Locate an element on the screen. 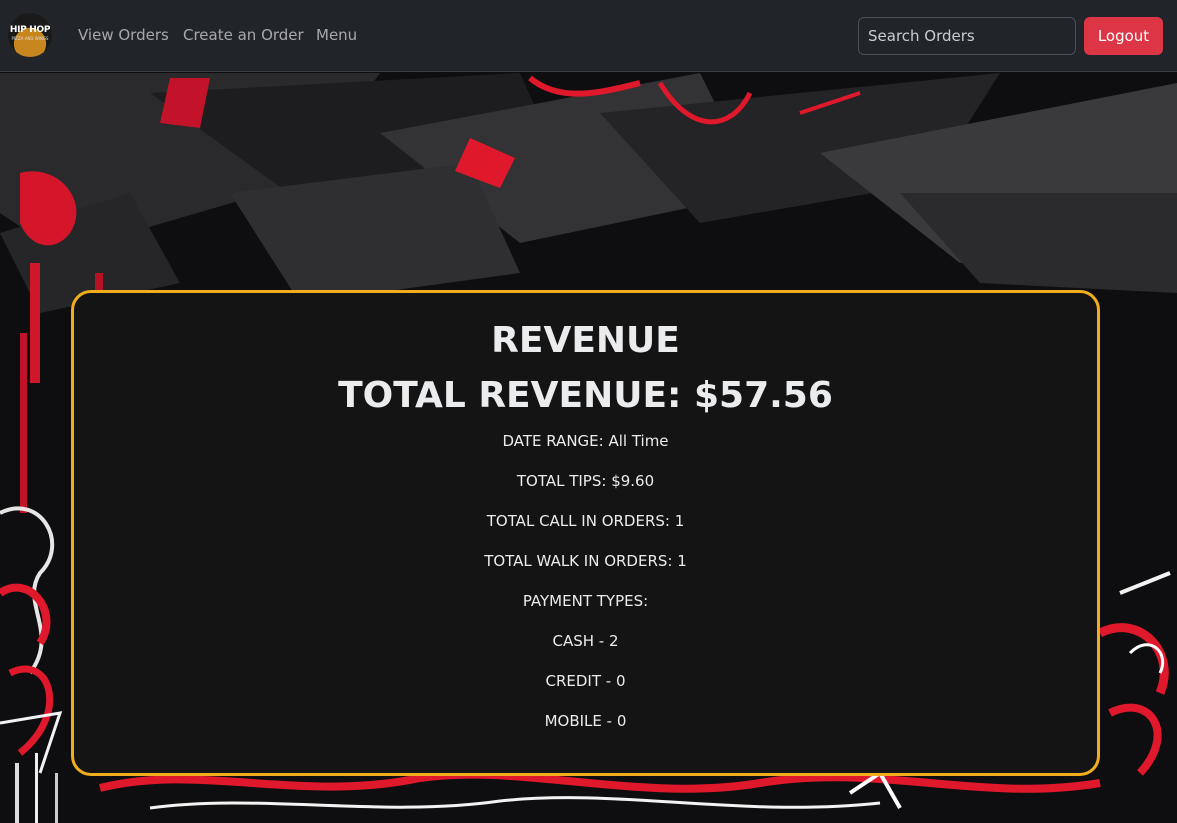 This screenshot has width=1177, height=823. call-in-orders-text: TOTAL CALL IN ORDERS: 1 is located at coordinates (585, 521).